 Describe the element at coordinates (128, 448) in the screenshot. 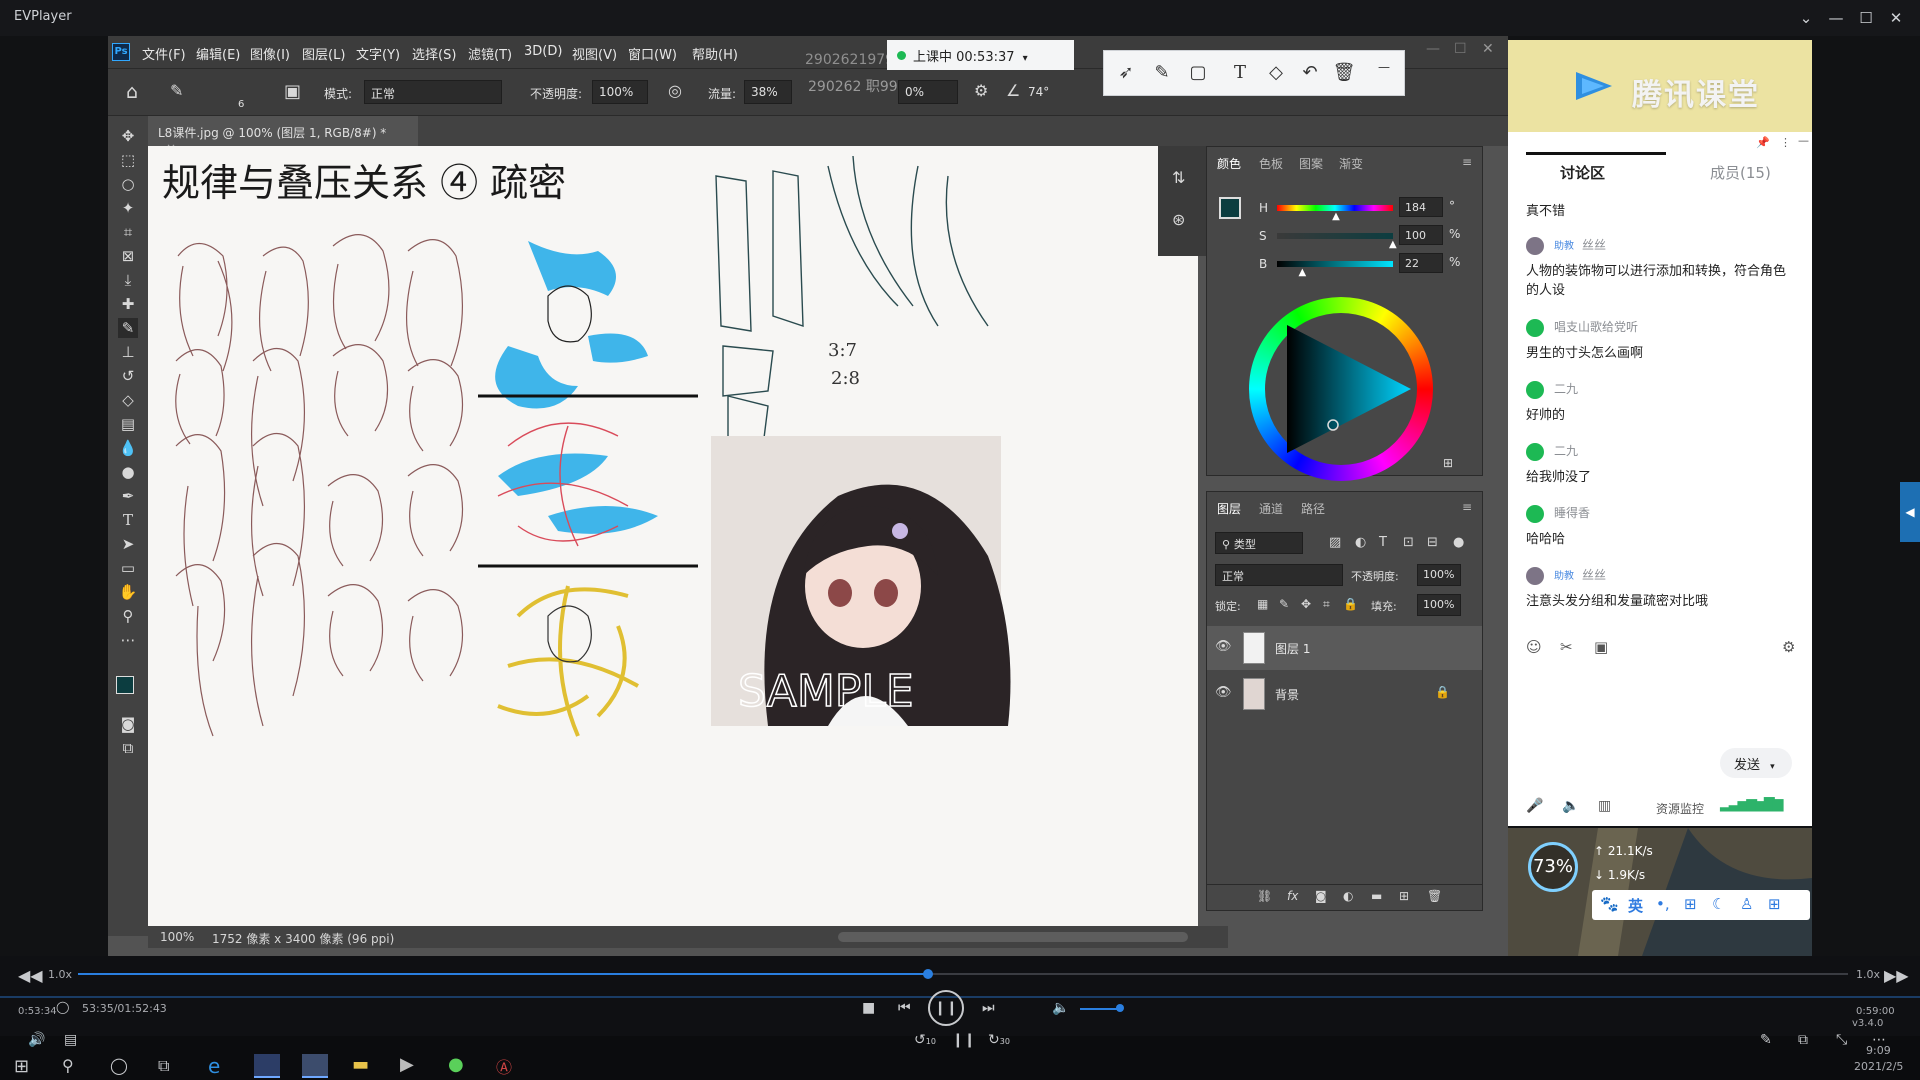

I see `blur-tool-icon: 💧` at that location.